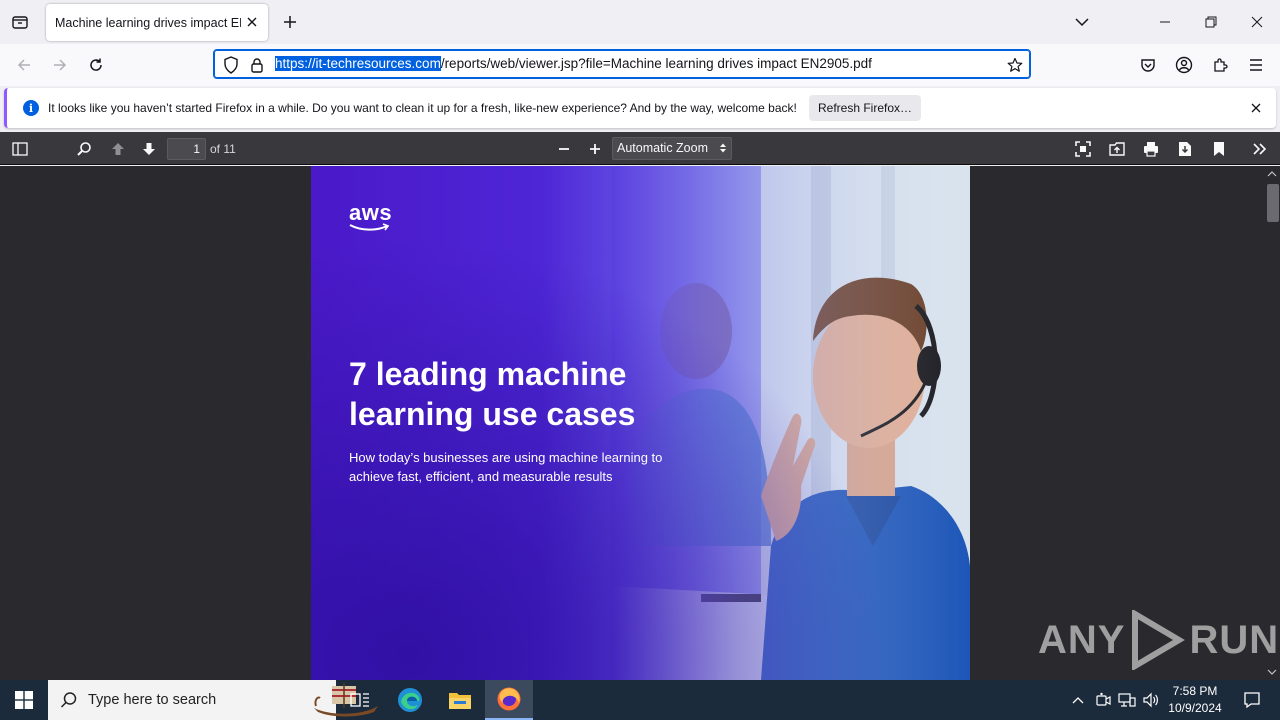 The width and height of the screenshot is (1280, 720). I want to click on file-explorer-icon, so click(460, 700).